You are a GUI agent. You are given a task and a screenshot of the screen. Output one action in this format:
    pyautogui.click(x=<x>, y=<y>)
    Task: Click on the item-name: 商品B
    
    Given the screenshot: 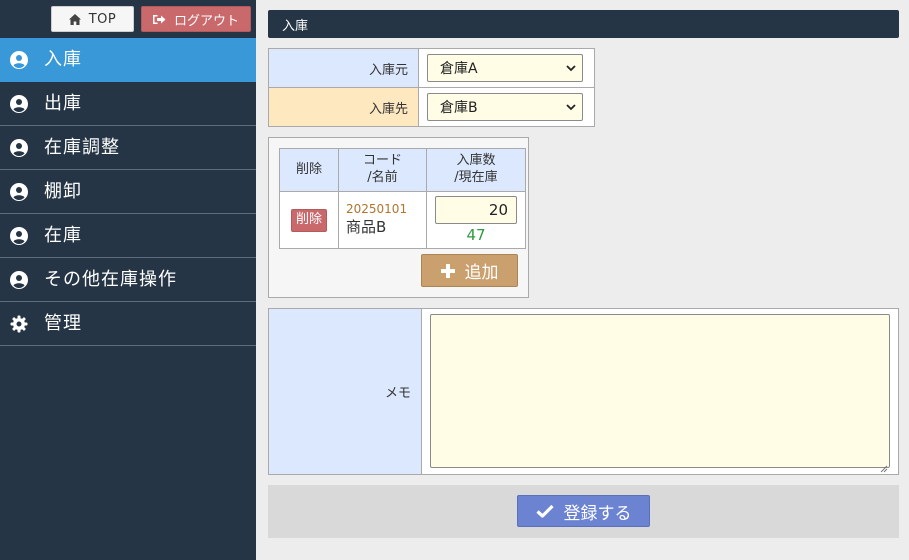 What is the action you would take?
    pyautogui.click(x=366, y=227)
    